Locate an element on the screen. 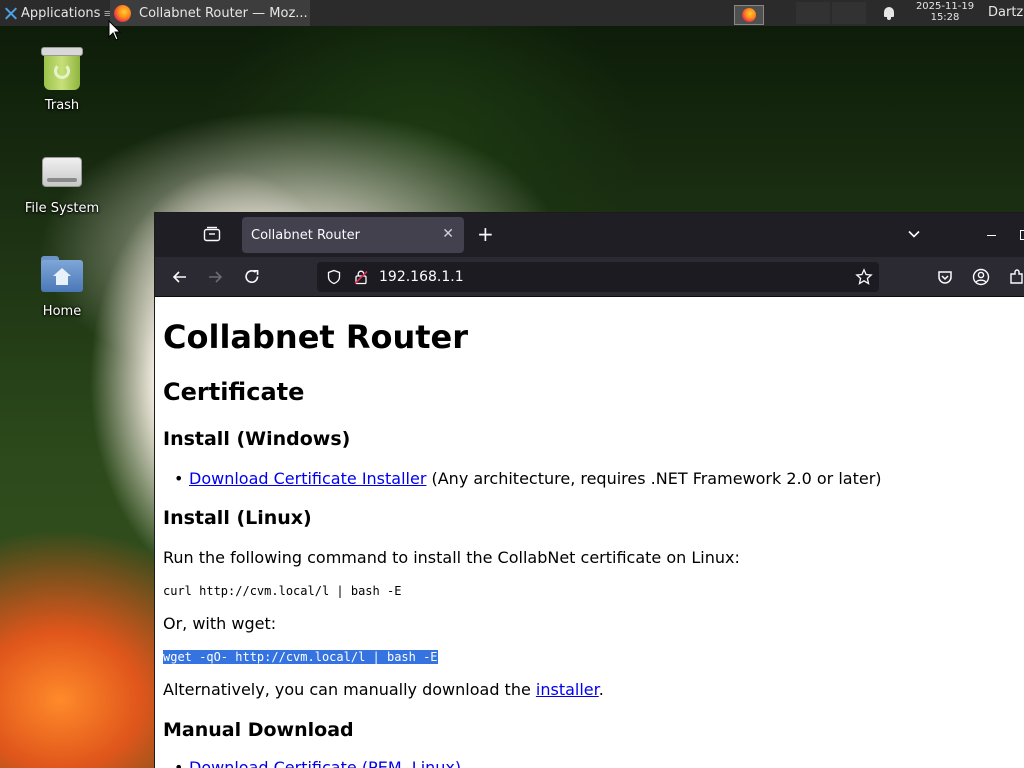 Image resolution: width=1024 pixels, height=768 pixels. mouse-pointer-icon is located at coordinates (115, 30).